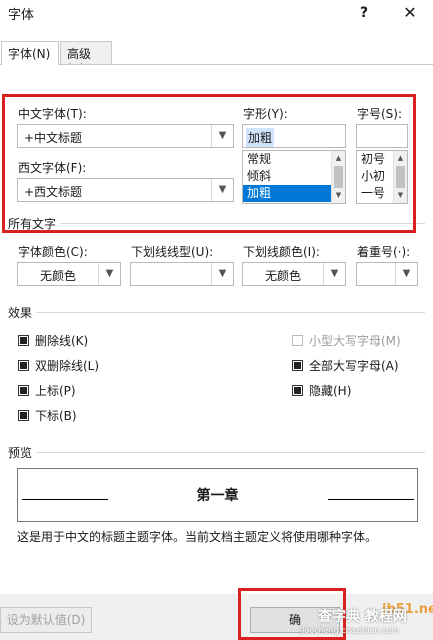 The image size is (433, 640). Describe the element at coordinates (23, 415) in the screenshot. I see `subscript-checkbox` at that location.